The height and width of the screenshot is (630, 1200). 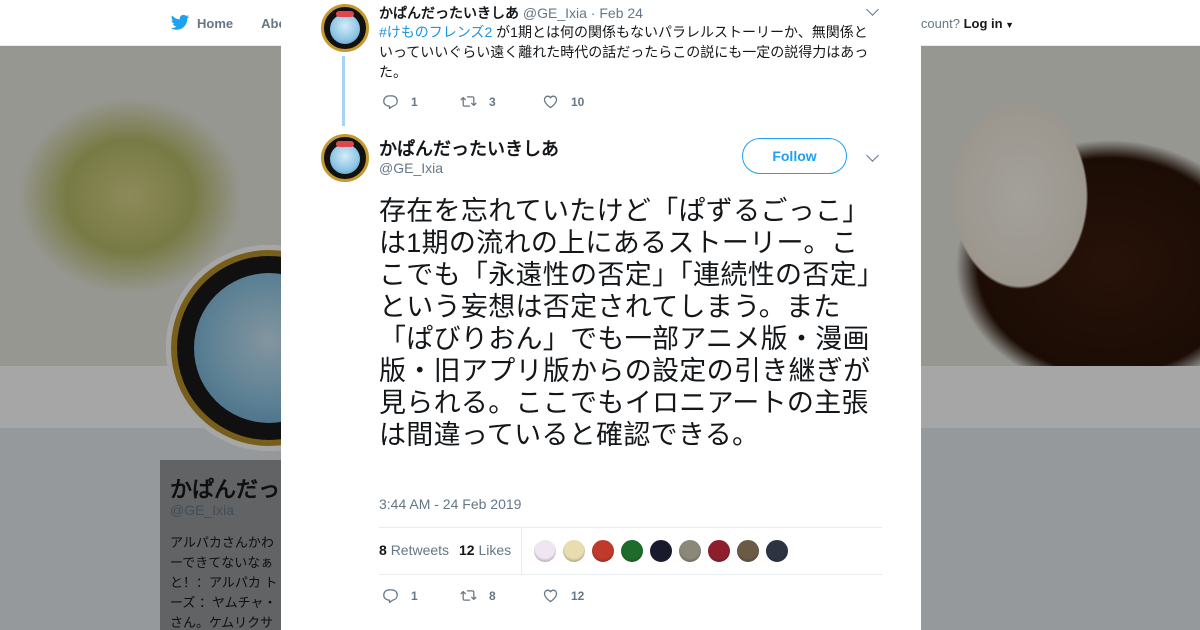 I want to click on tweet-stats: 8 Retweets 12 Likes, so click(x=630, y=551).